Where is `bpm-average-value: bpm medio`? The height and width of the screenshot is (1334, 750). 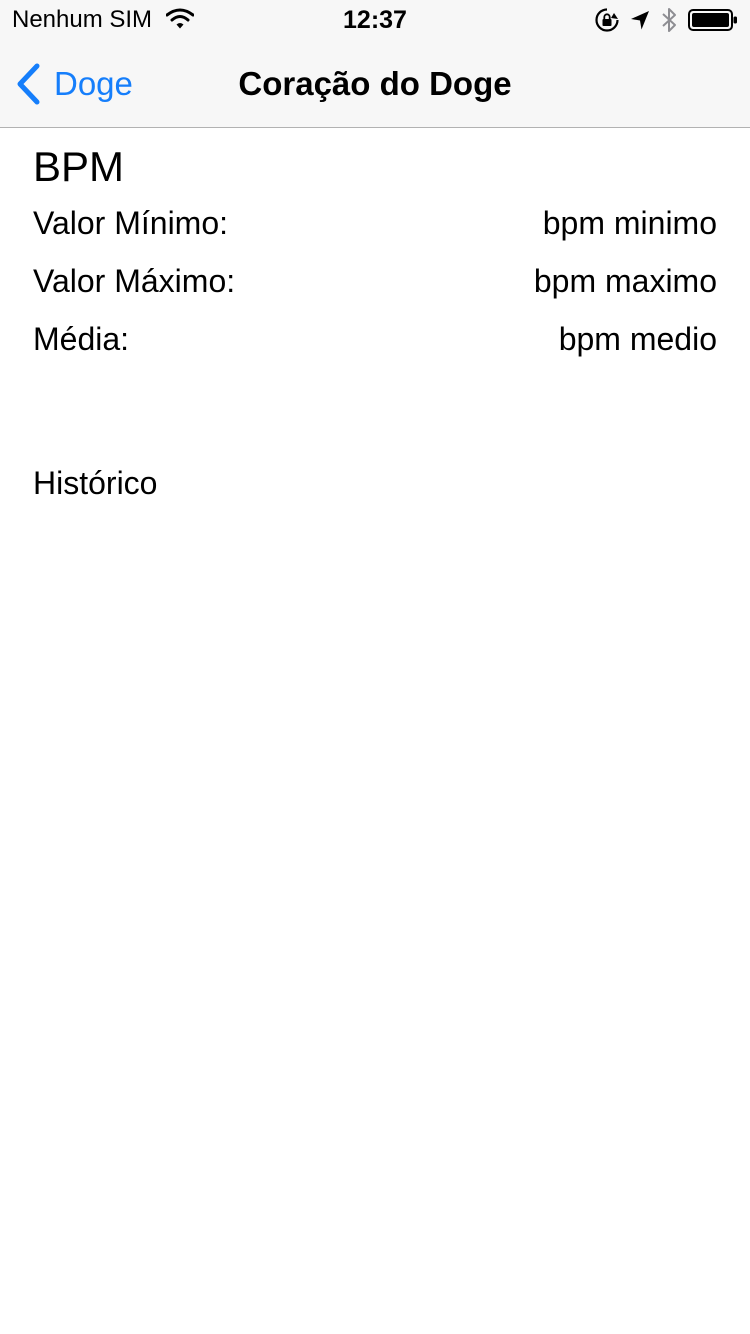
bpm-average-value: bpm medio is located at coordinates (637, 338).